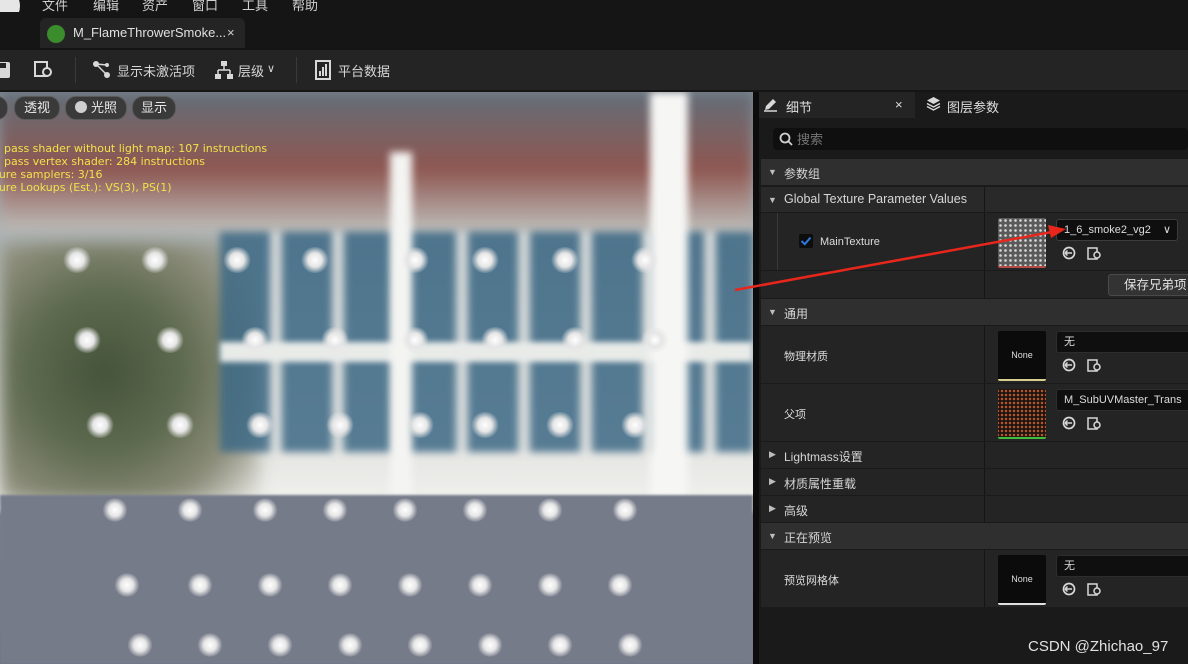  What do you see at coordinates (850, 242) in the screenshot?
I see `main-texture-label: MainTexture` at bounding box center [850, 242].